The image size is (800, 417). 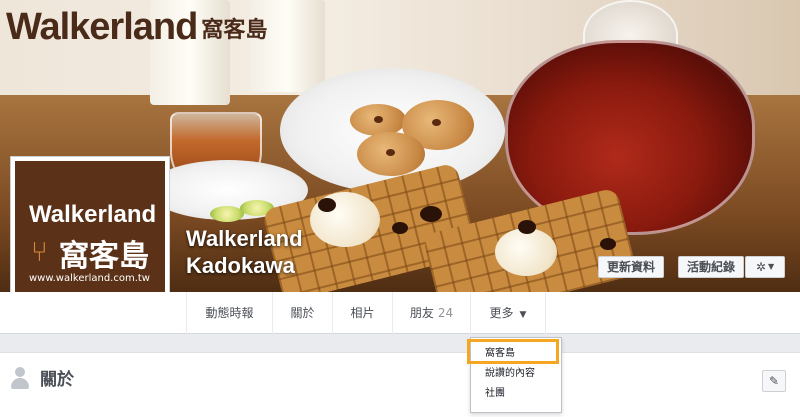 I want to click on friends-count: 24, so click(x=445, y=313).